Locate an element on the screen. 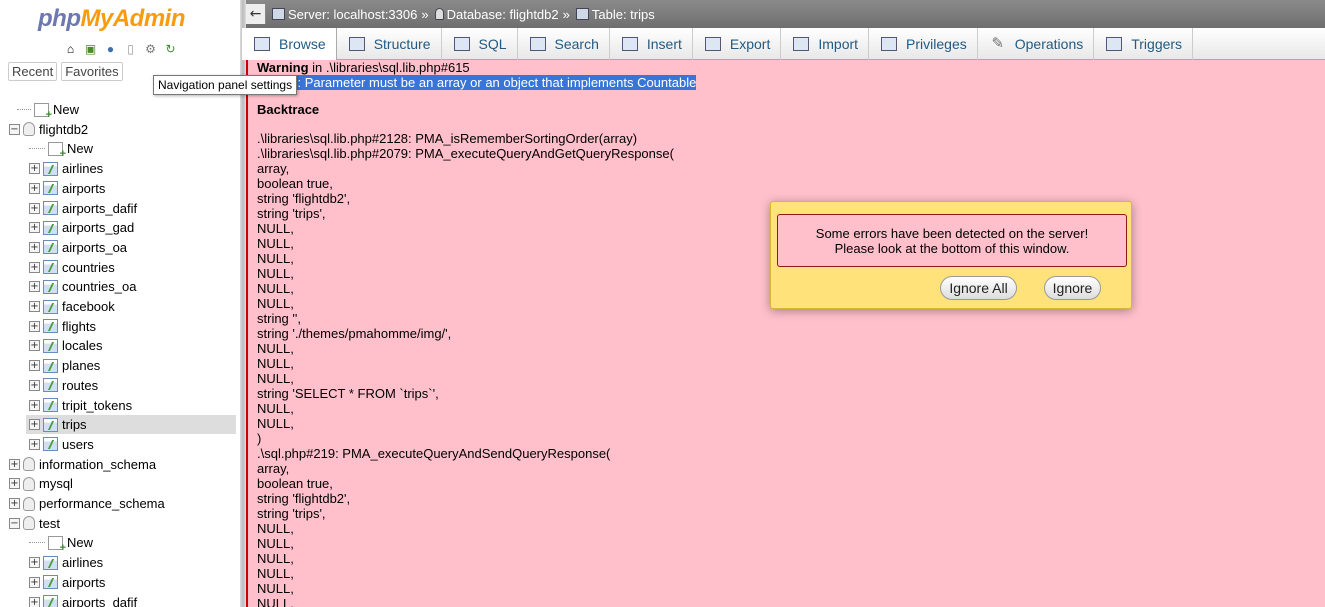 The width and height of the screenshot is (1325, 607). tree-label: airlines is located at coordinates (83, 563).